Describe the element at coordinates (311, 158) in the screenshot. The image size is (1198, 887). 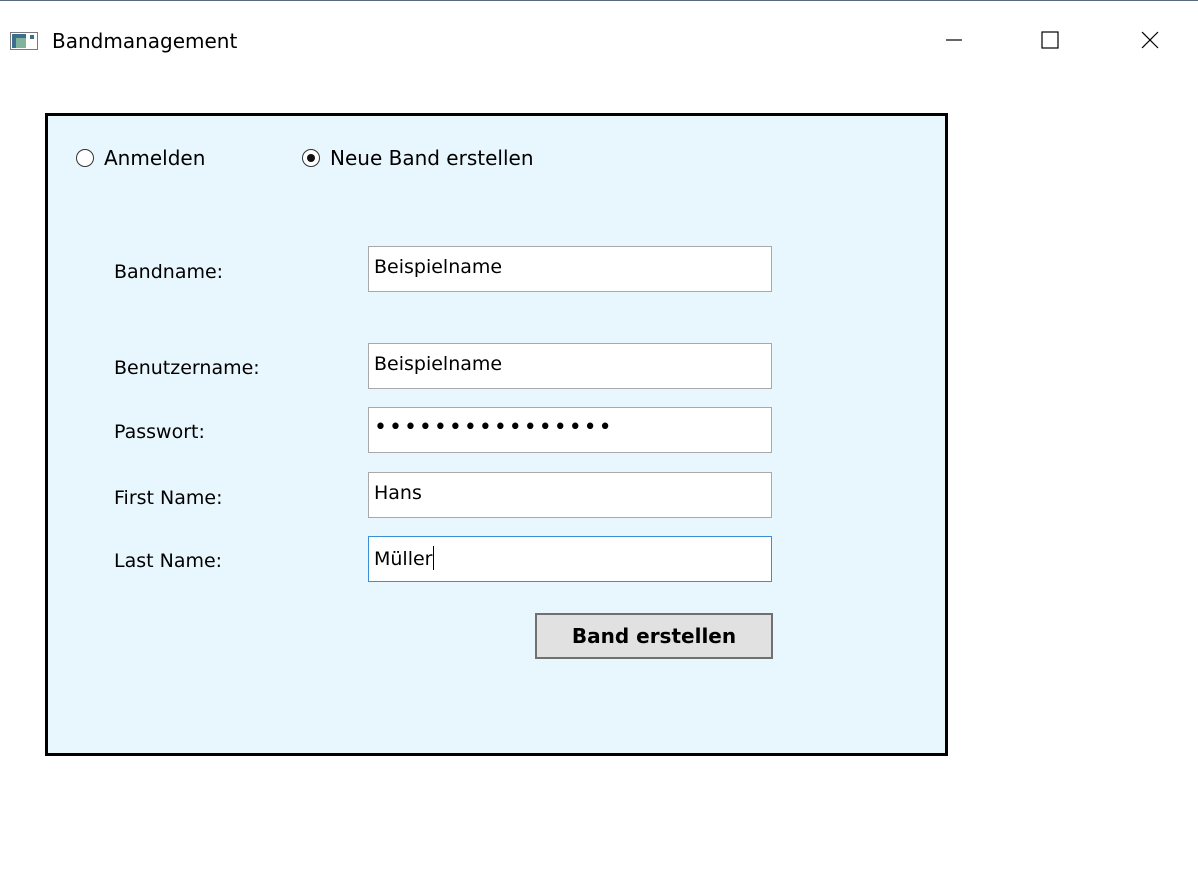
I see `radio-checked-icon` at that location.